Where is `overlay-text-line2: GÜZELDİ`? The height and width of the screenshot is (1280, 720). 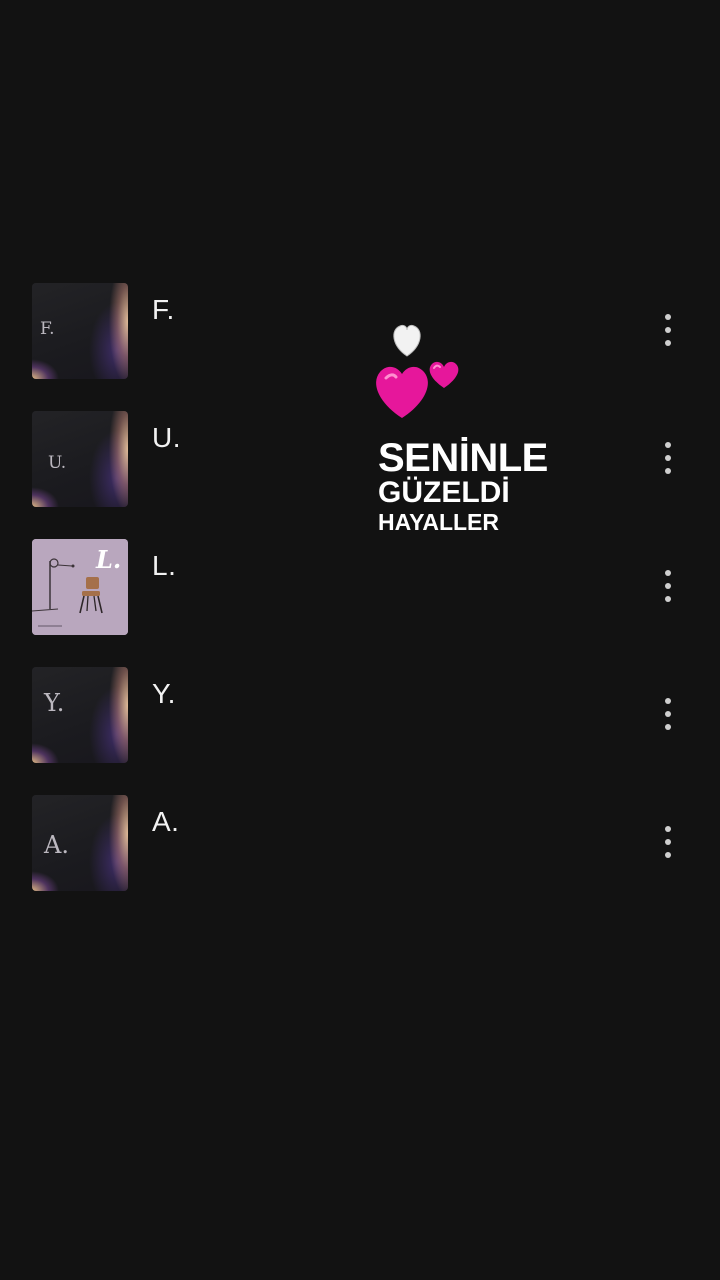
overlay-text-line2: GÜZELDİ is located at coordinates (444, 492).